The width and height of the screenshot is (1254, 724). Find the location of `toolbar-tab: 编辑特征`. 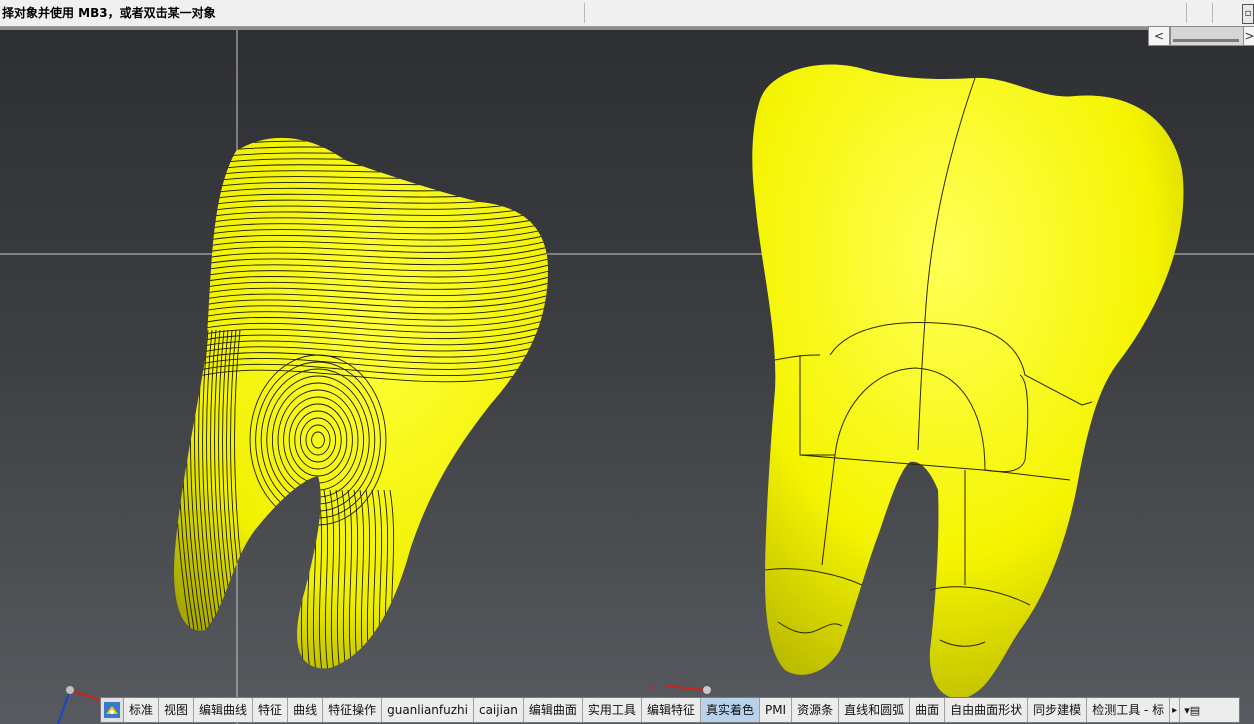

toolbar-tab: 编辑特征 is located at coordinates (671, 710).